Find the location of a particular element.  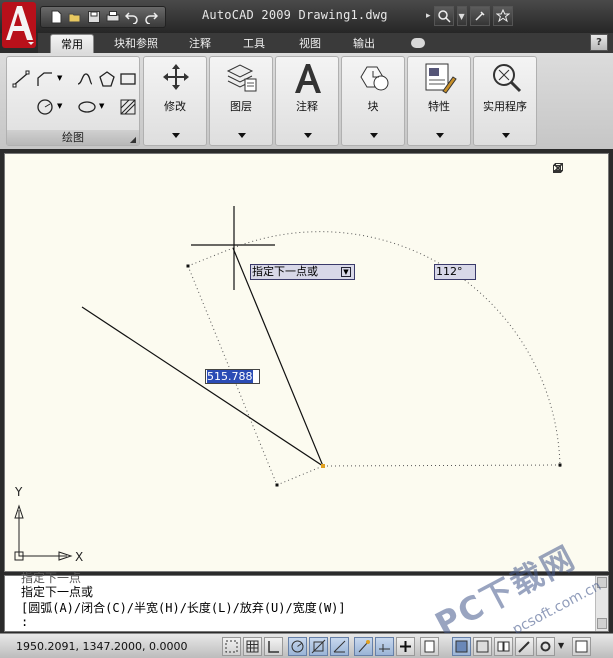

save-icon is located at coordinates (93, 17).